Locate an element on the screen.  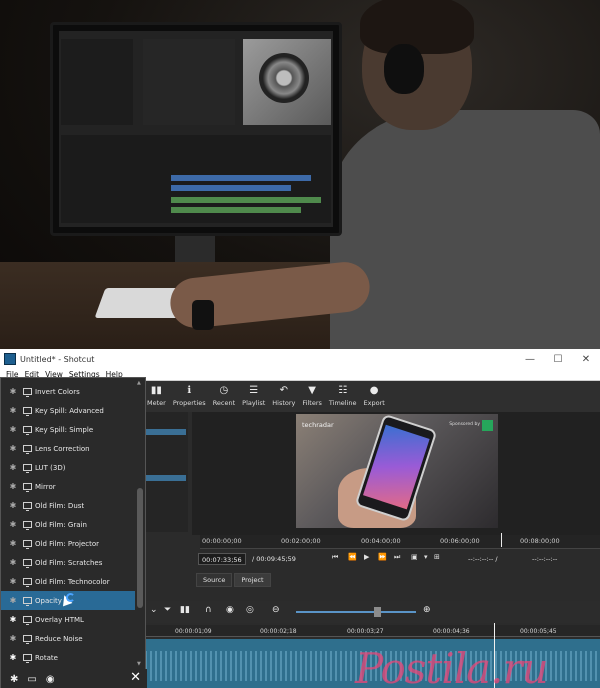
filter-item: ✱ Mirror is located at coordinates (68, 486).